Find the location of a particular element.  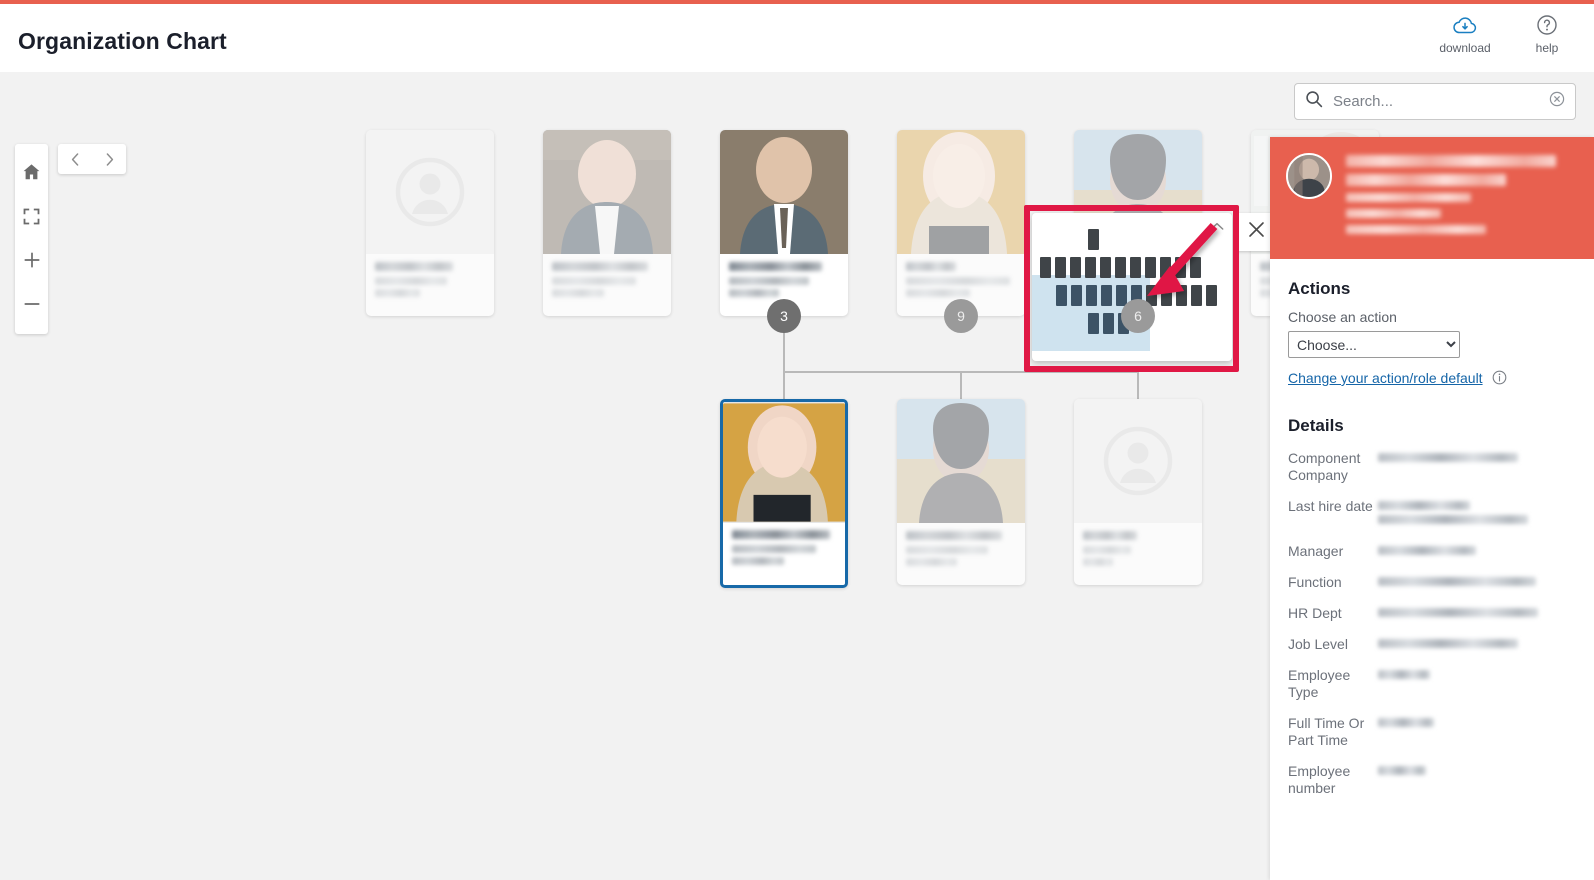

detail-row: Function is located at coordinates (1432, 582).